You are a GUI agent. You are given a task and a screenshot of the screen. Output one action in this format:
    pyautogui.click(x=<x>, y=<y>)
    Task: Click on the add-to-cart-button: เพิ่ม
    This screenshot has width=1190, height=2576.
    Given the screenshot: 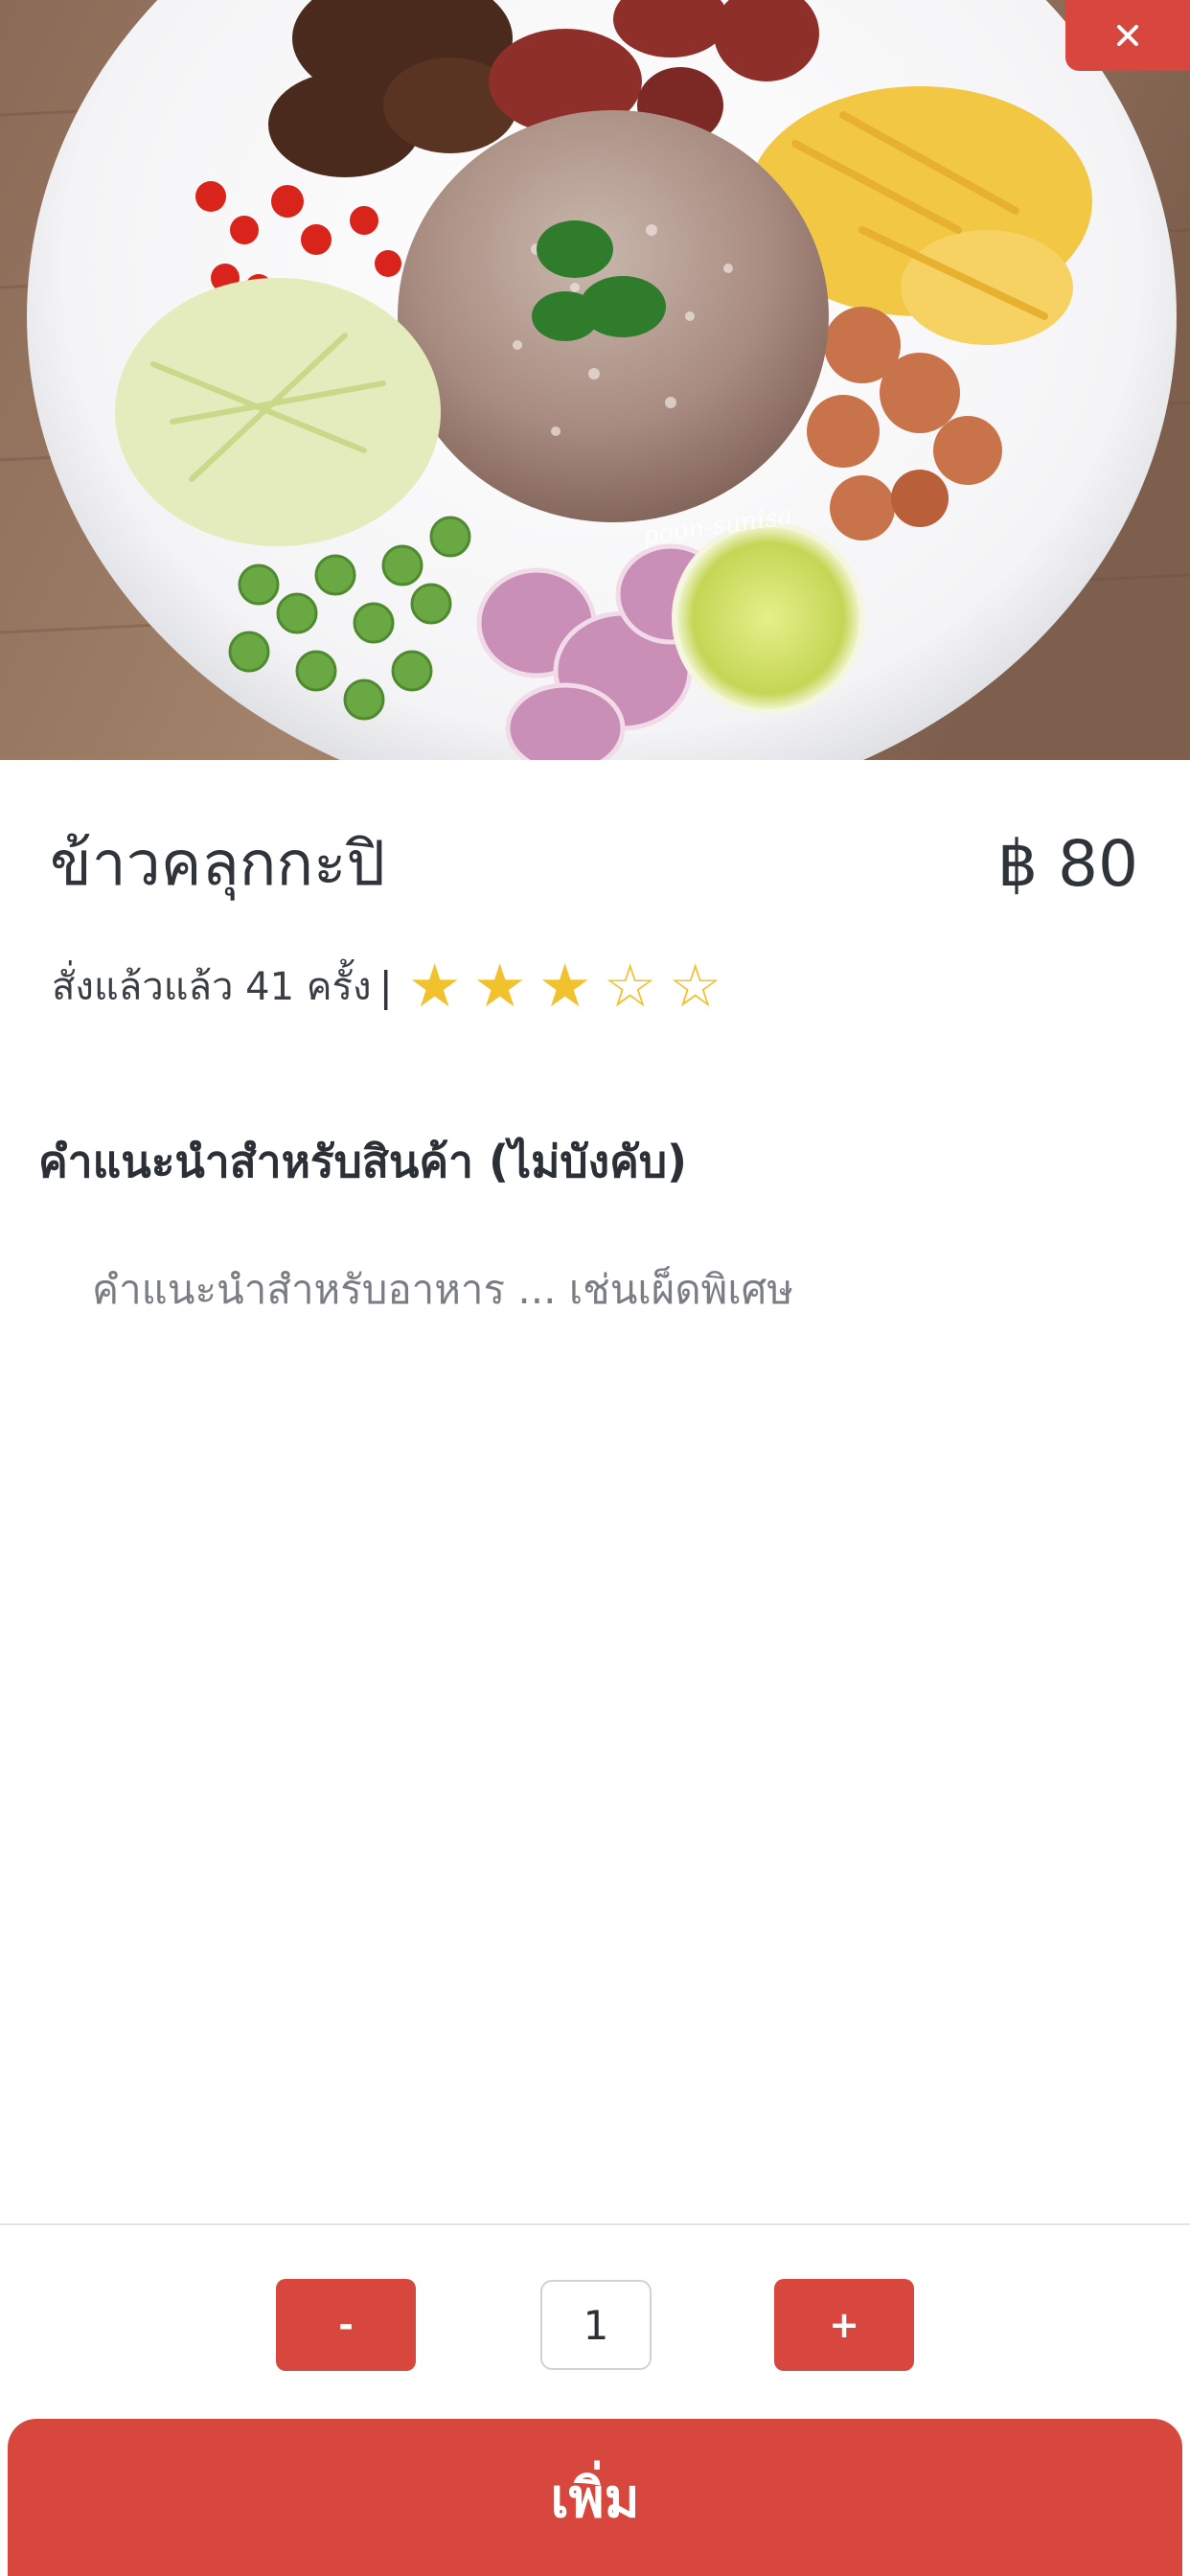 What is the action you would take?
    pyautogui.click(x=595, y=2497)
    